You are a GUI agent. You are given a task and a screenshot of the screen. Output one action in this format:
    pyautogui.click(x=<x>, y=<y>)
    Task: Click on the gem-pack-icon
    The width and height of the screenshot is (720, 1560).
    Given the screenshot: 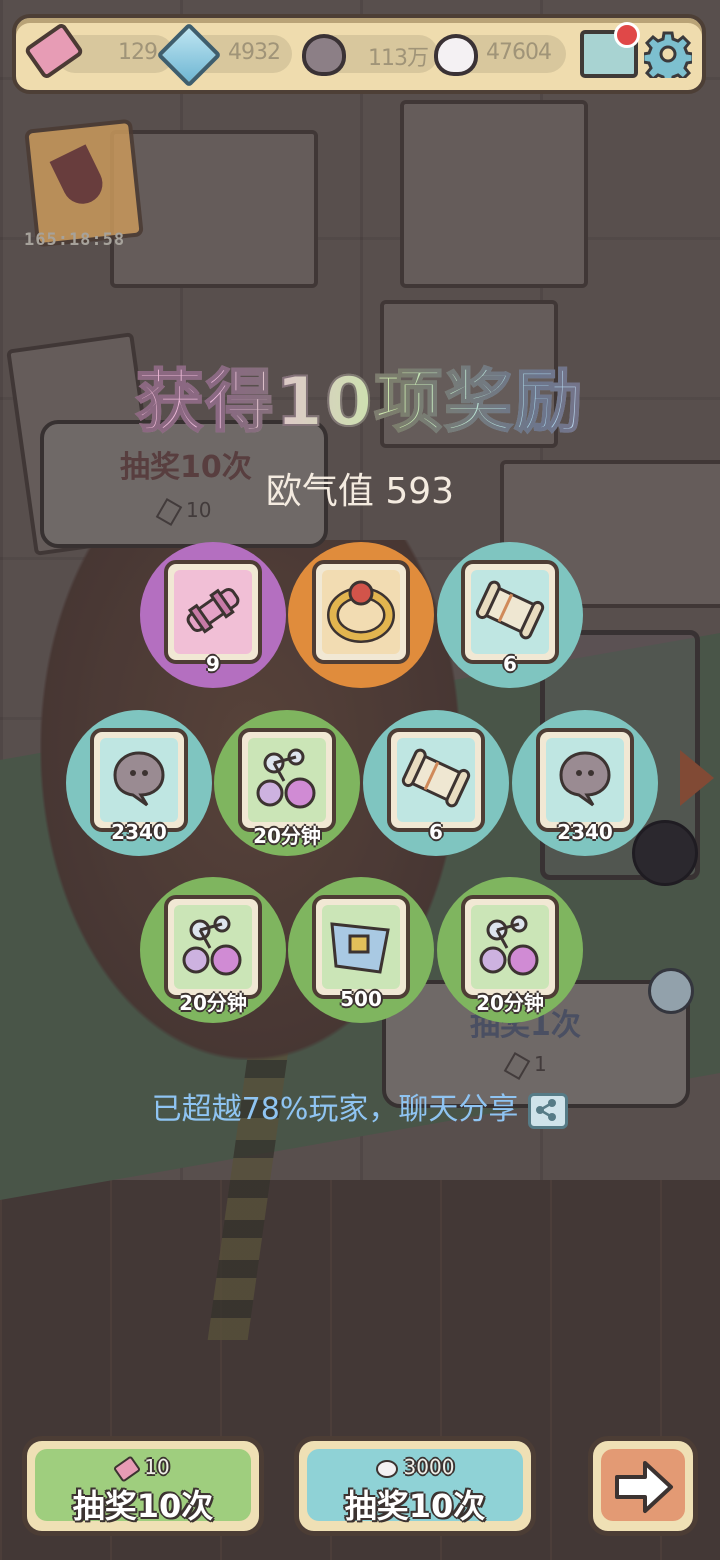 What is the action you would take?
    pyautogui.click(x=361, y=947)
    